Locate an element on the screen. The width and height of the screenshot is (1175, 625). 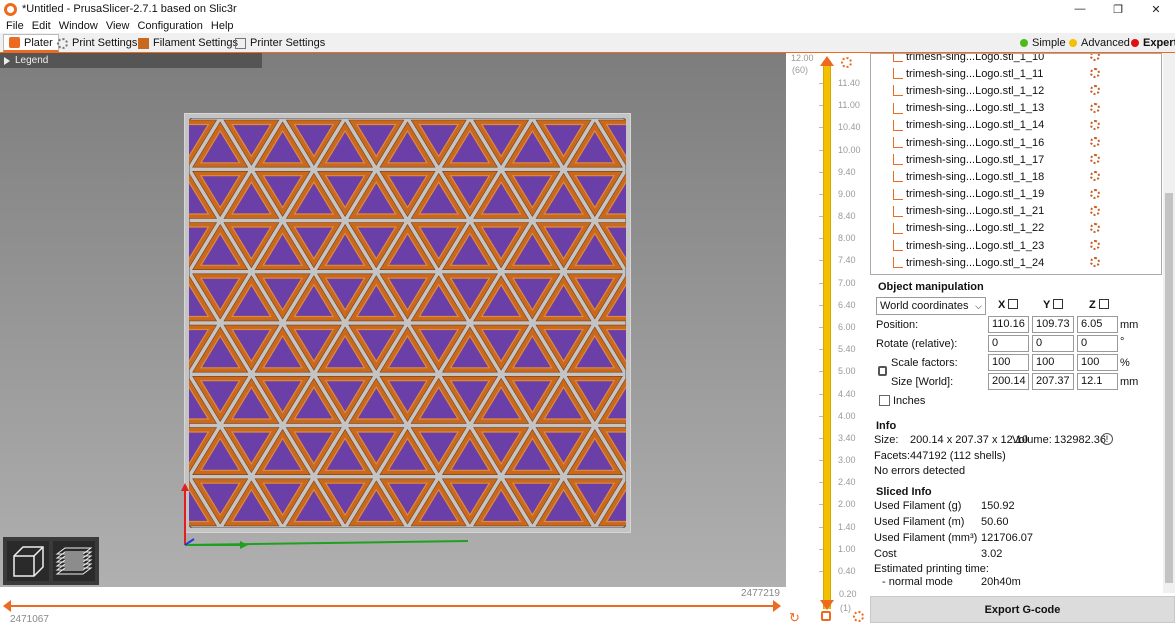
tab-print-settings: Print Settings is located at coordinates (97, 43).